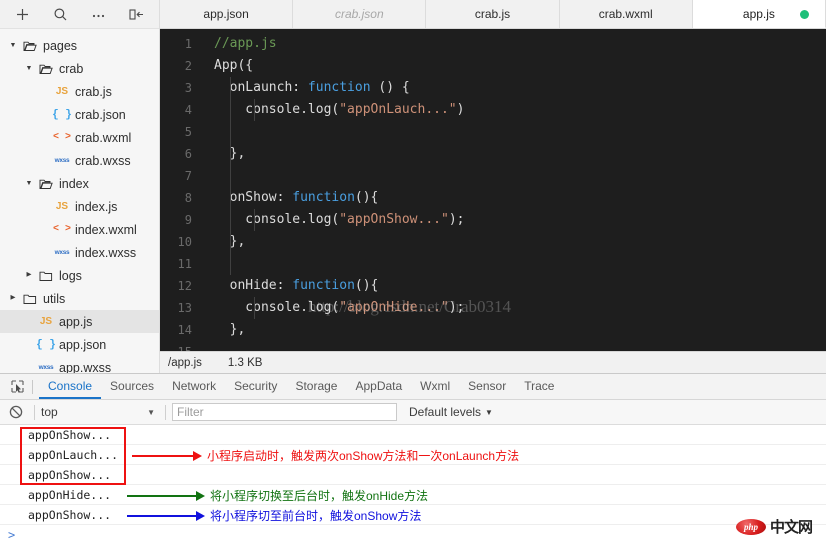 This screenshot has width=826, height=543. What do you see at coordinates (103, 137) in the screenshot?
I see `tree-item-label: crab.wxml` at bounding box center [103, 137].